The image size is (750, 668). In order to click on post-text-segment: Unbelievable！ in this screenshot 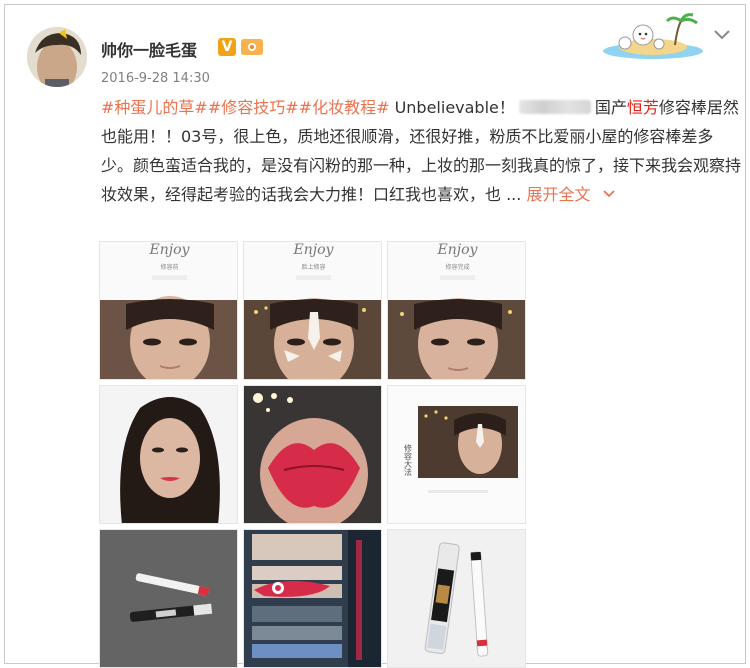, I will do `click(452, 107)`.